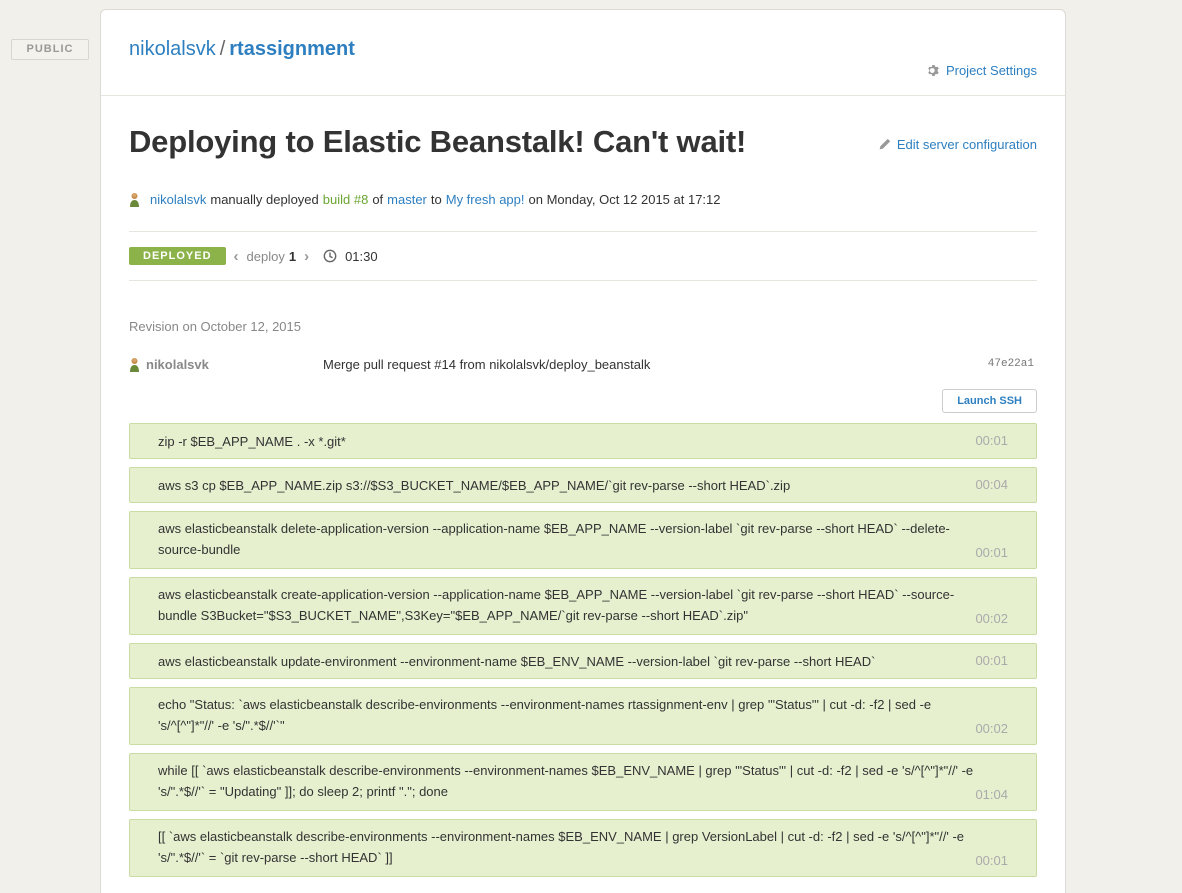  I want to click on step-duration: 00:04, so click(991, 484).